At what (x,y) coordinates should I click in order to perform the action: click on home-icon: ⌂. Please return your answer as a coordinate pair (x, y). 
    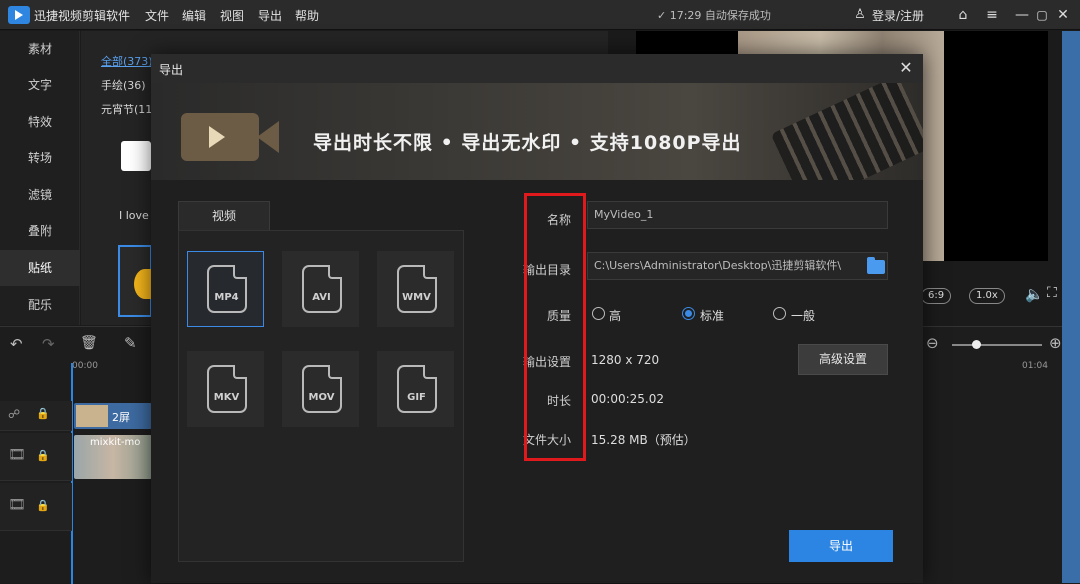
    Looking at the image, I should click on (963, 15).